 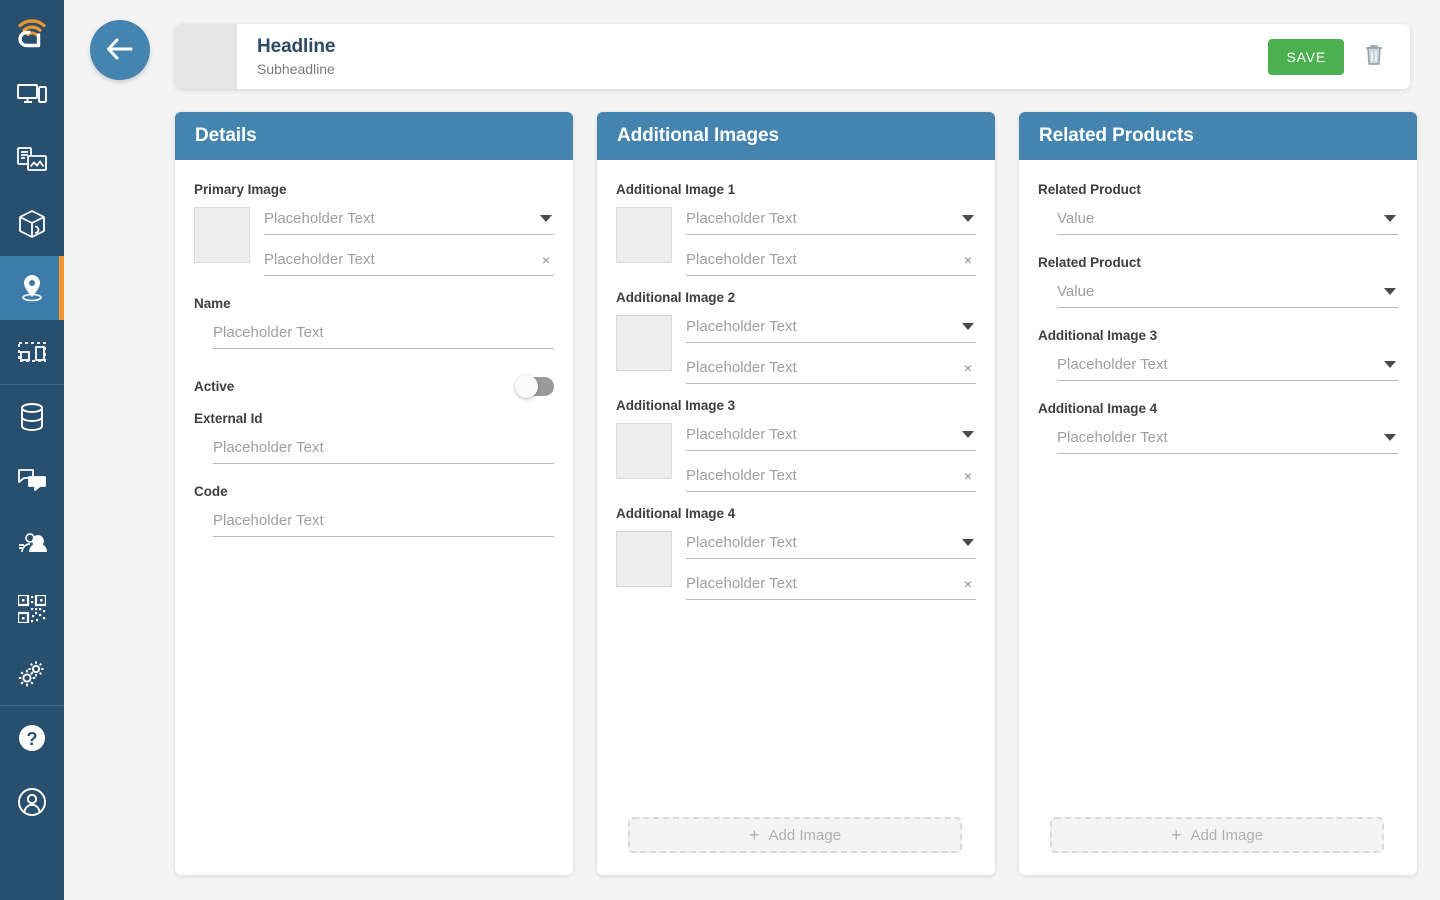 I want to click on help-icon: ?, so click(x=32, y=738).